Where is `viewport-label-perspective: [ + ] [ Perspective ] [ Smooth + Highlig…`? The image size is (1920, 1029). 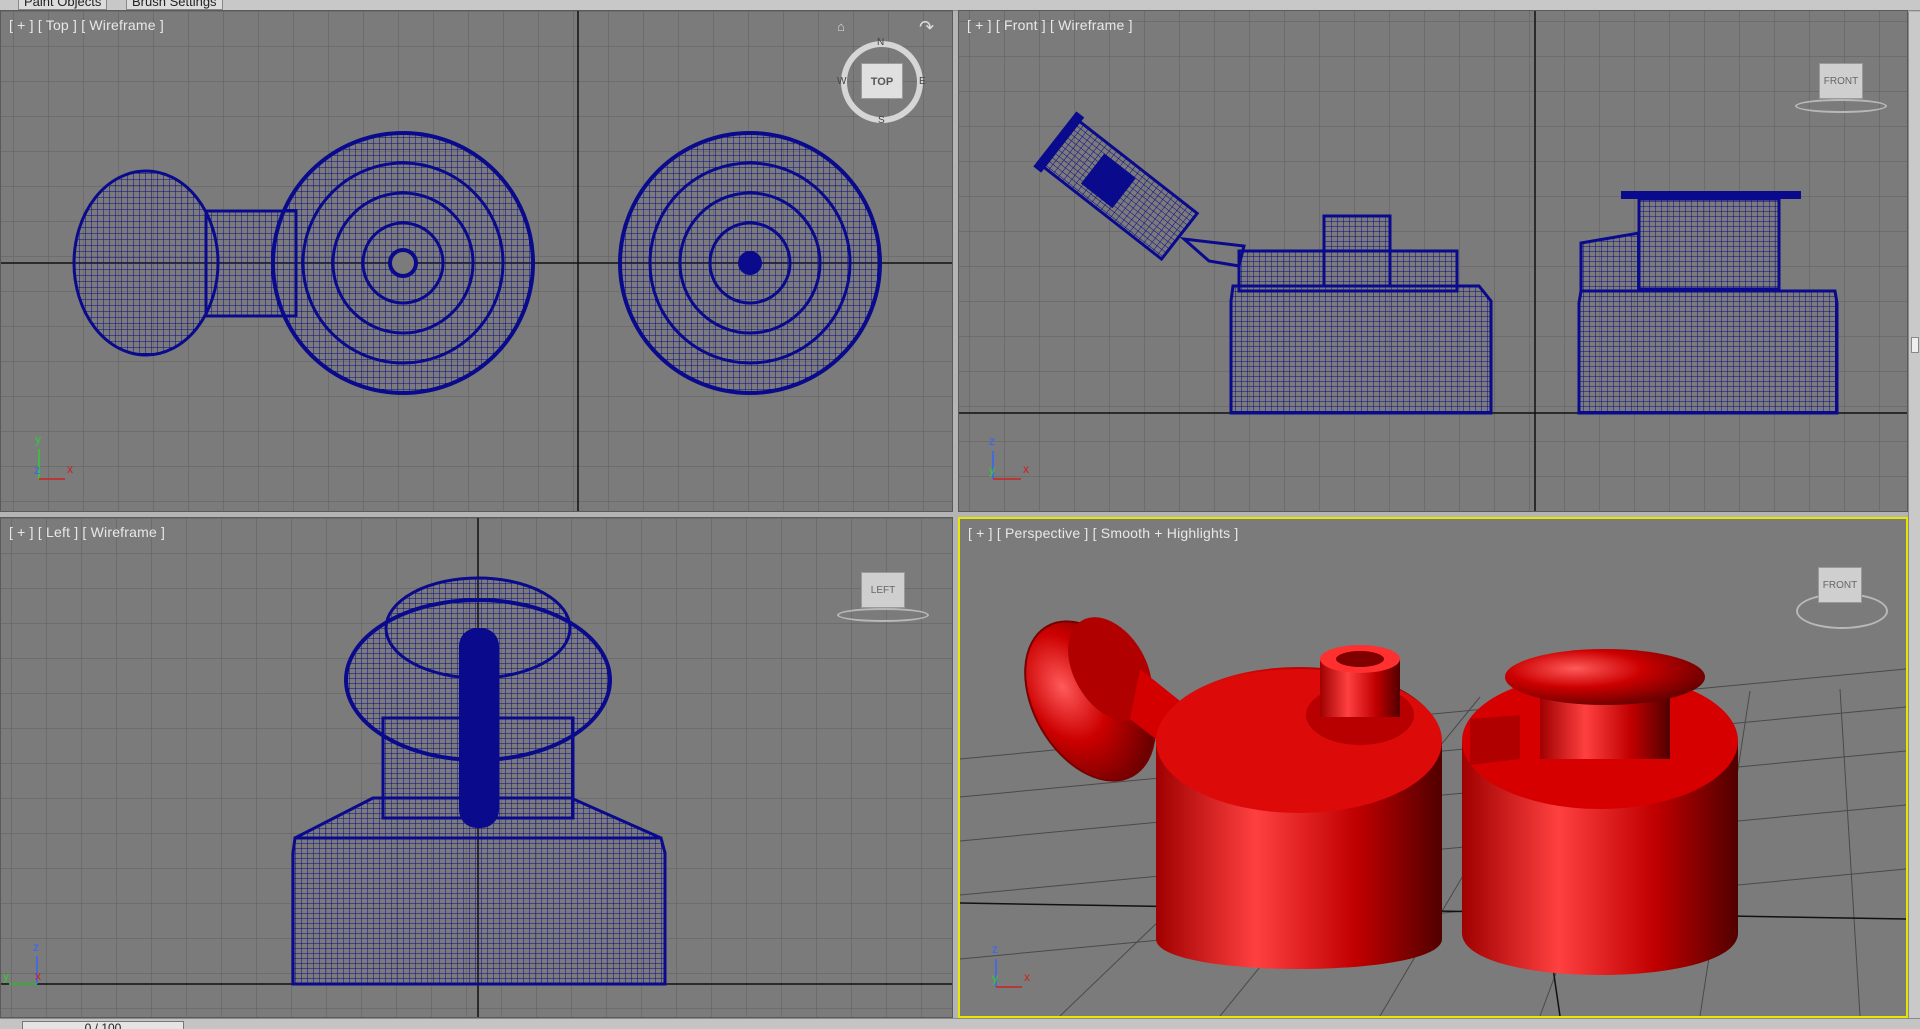
viewport-label-perspective: [ + ] [ Perspective ] [ Smooth + Highlig… is located at coordinates (1103, 533).